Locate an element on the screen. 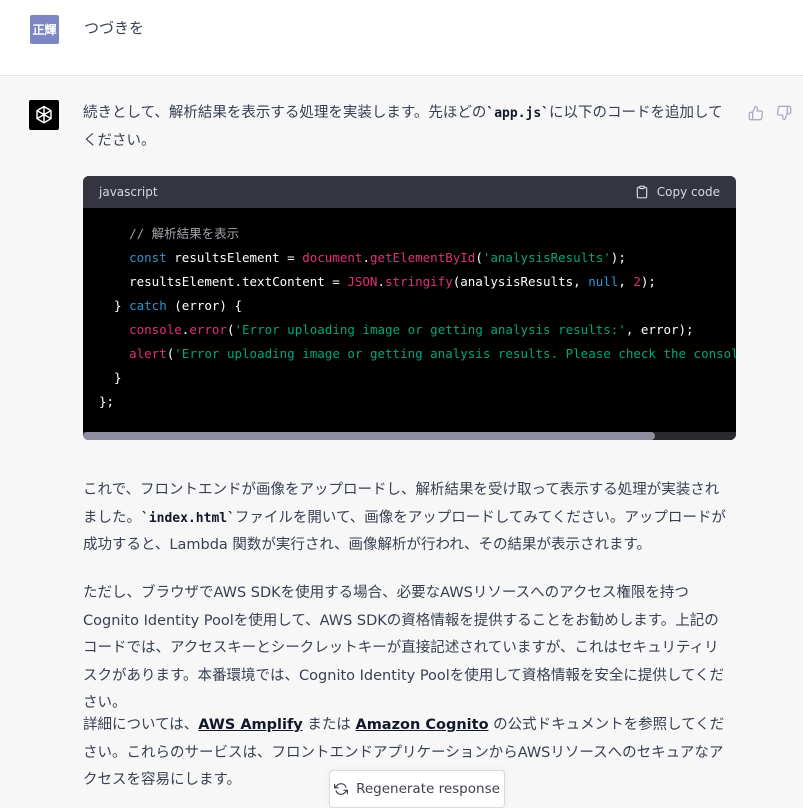  code-header: javascript Copy code is located at coordinates (409, 192).